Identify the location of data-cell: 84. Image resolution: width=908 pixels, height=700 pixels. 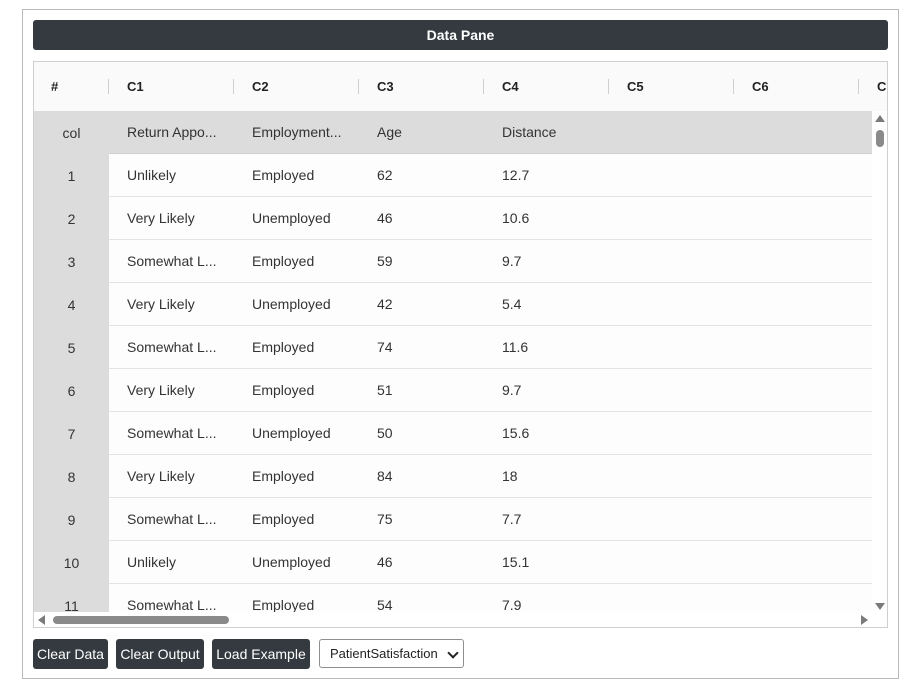
(385, 476).